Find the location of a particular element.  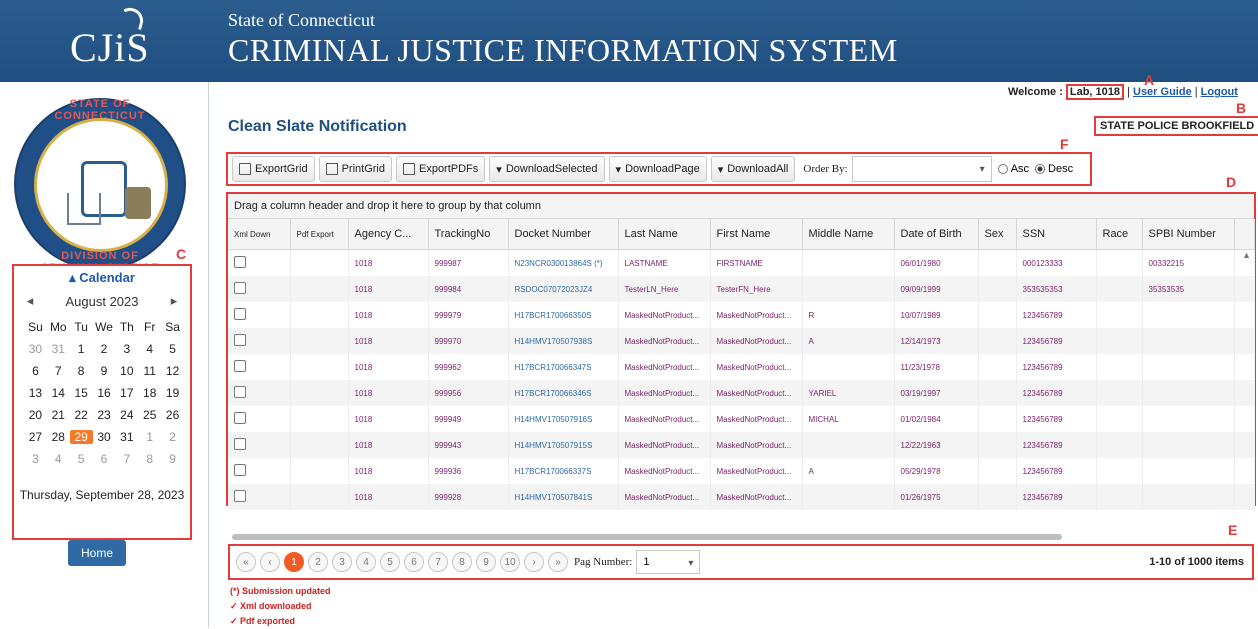

page-button: 9 is located at coordinates (486, 562).